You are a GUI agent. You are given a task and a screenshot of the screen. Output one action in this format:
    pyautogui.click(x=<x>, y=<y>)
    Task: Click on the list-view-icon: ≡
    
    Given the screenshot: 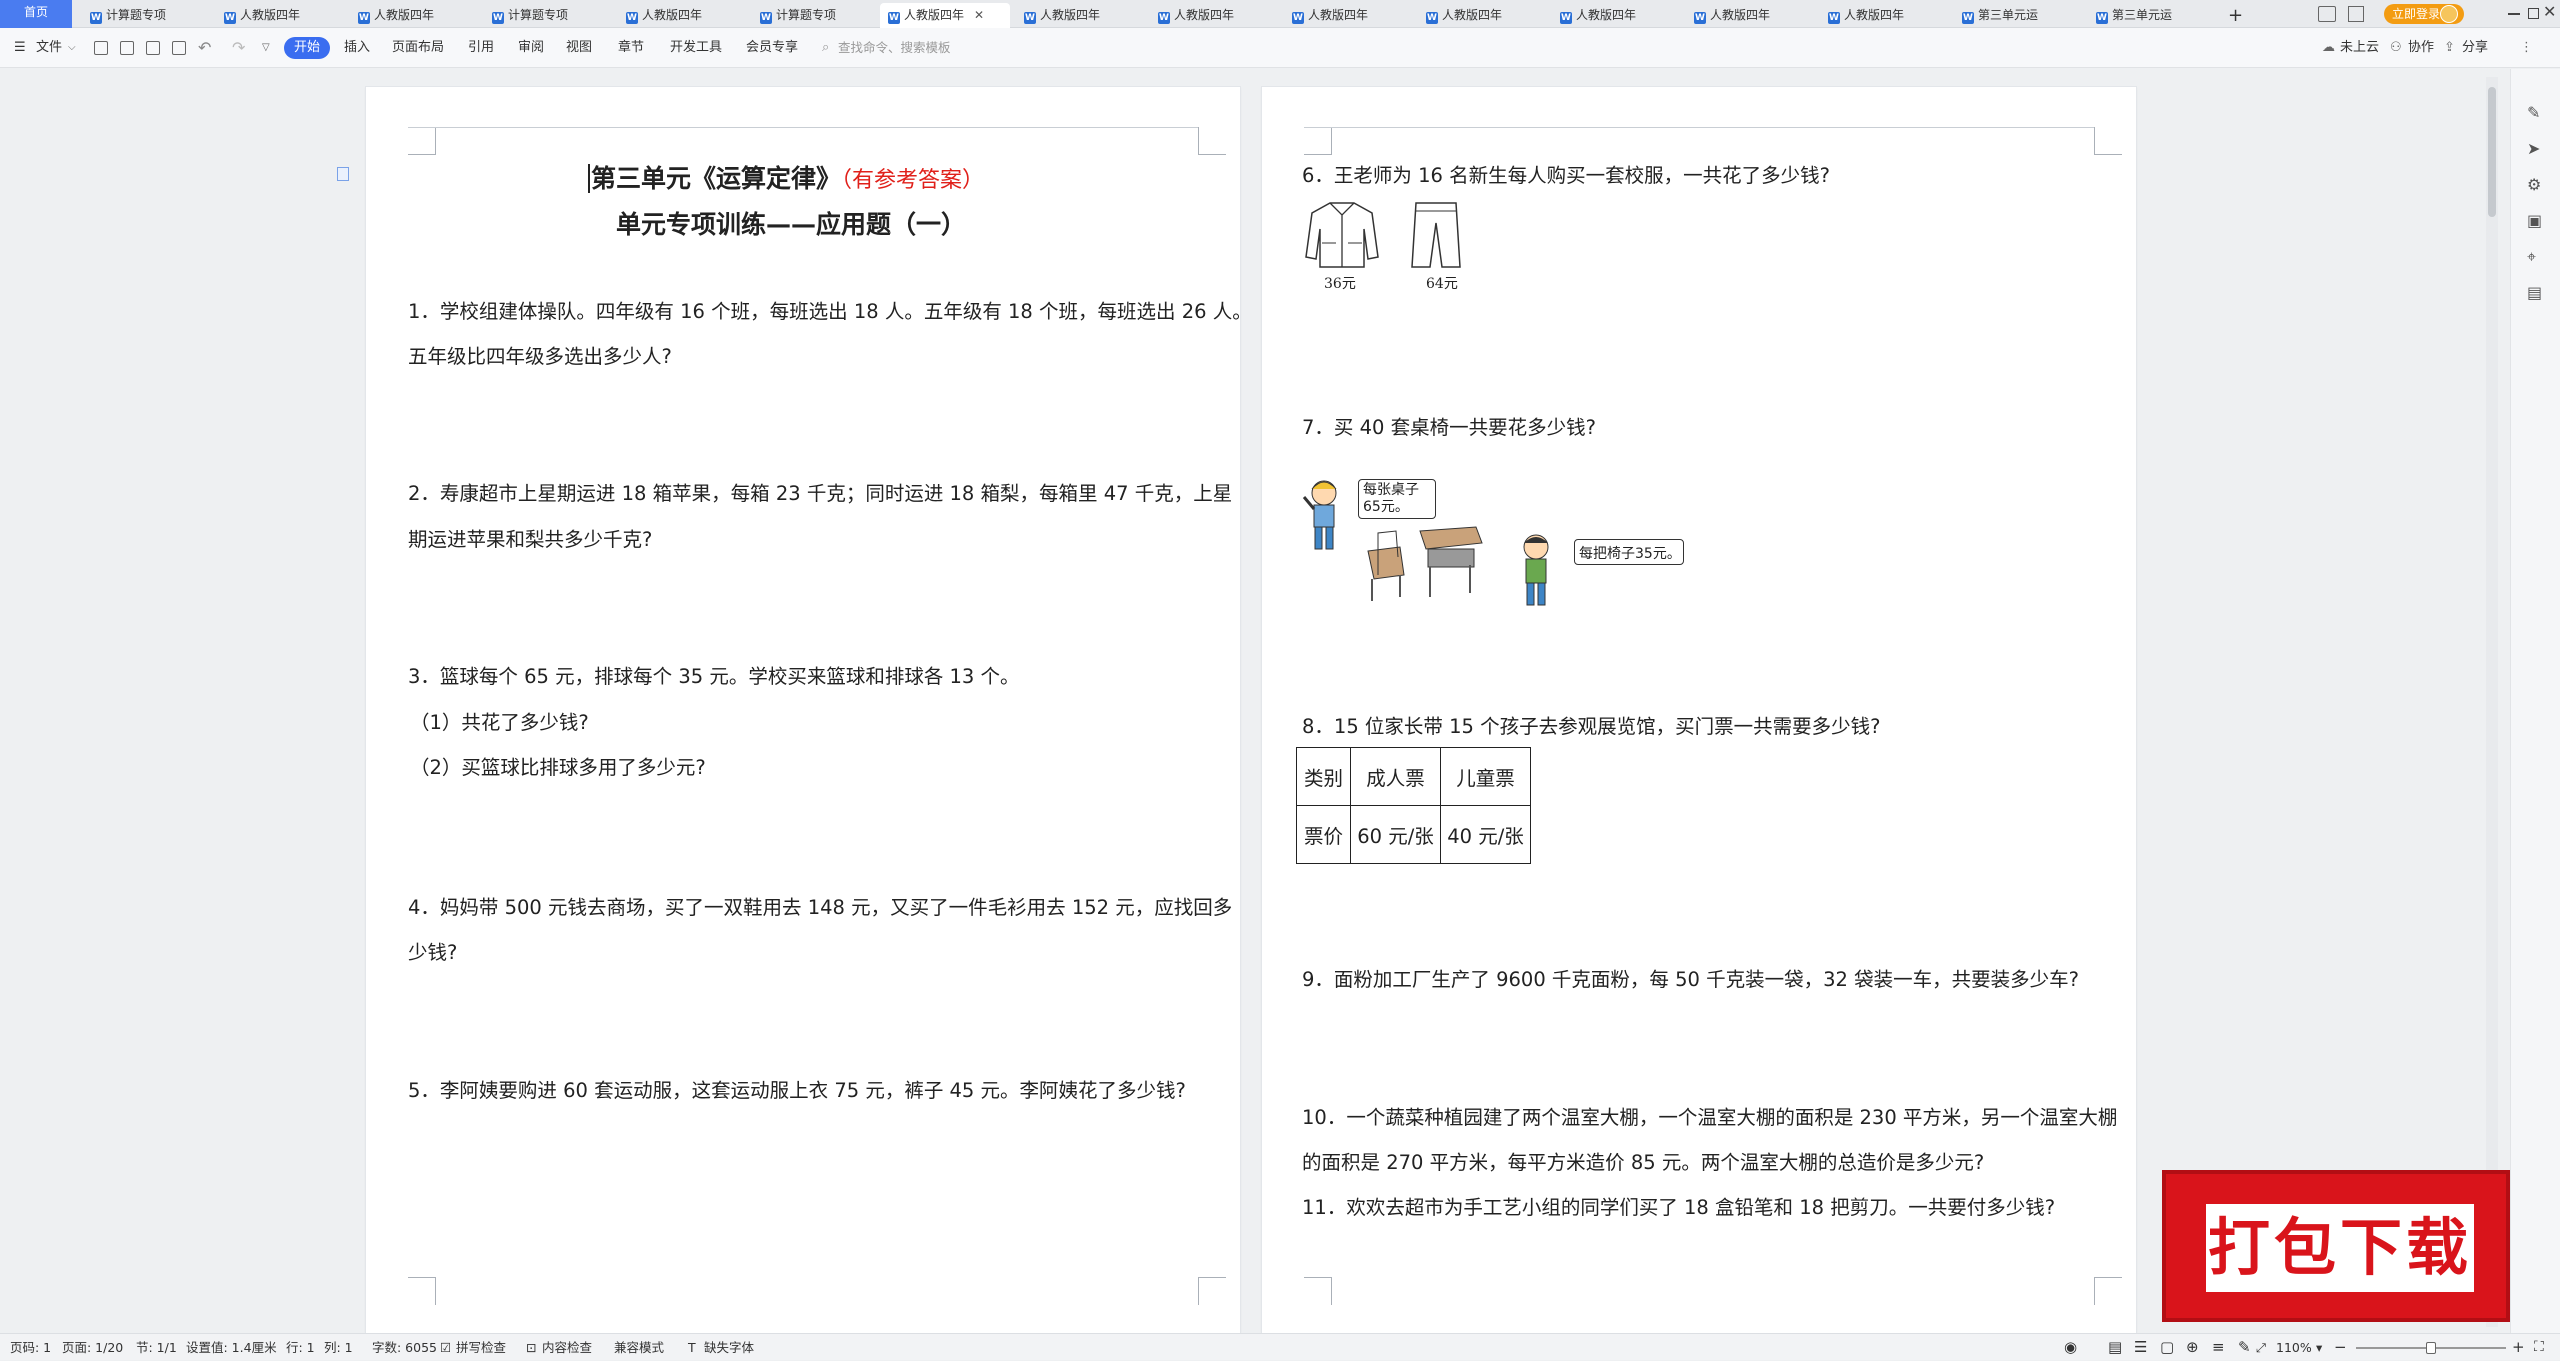 What is the action you would take?
    pyautogui.click(x=2218, y=1347)
    